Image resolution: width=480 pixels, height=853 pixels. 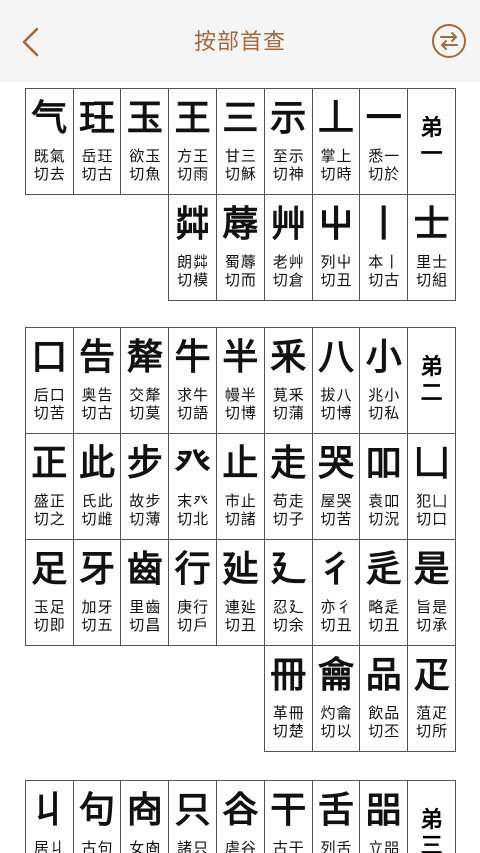 What do you see at coordinates (105, 413) in the screenshot?
I see `reading-char: 古` at bounding box center [105, 413].